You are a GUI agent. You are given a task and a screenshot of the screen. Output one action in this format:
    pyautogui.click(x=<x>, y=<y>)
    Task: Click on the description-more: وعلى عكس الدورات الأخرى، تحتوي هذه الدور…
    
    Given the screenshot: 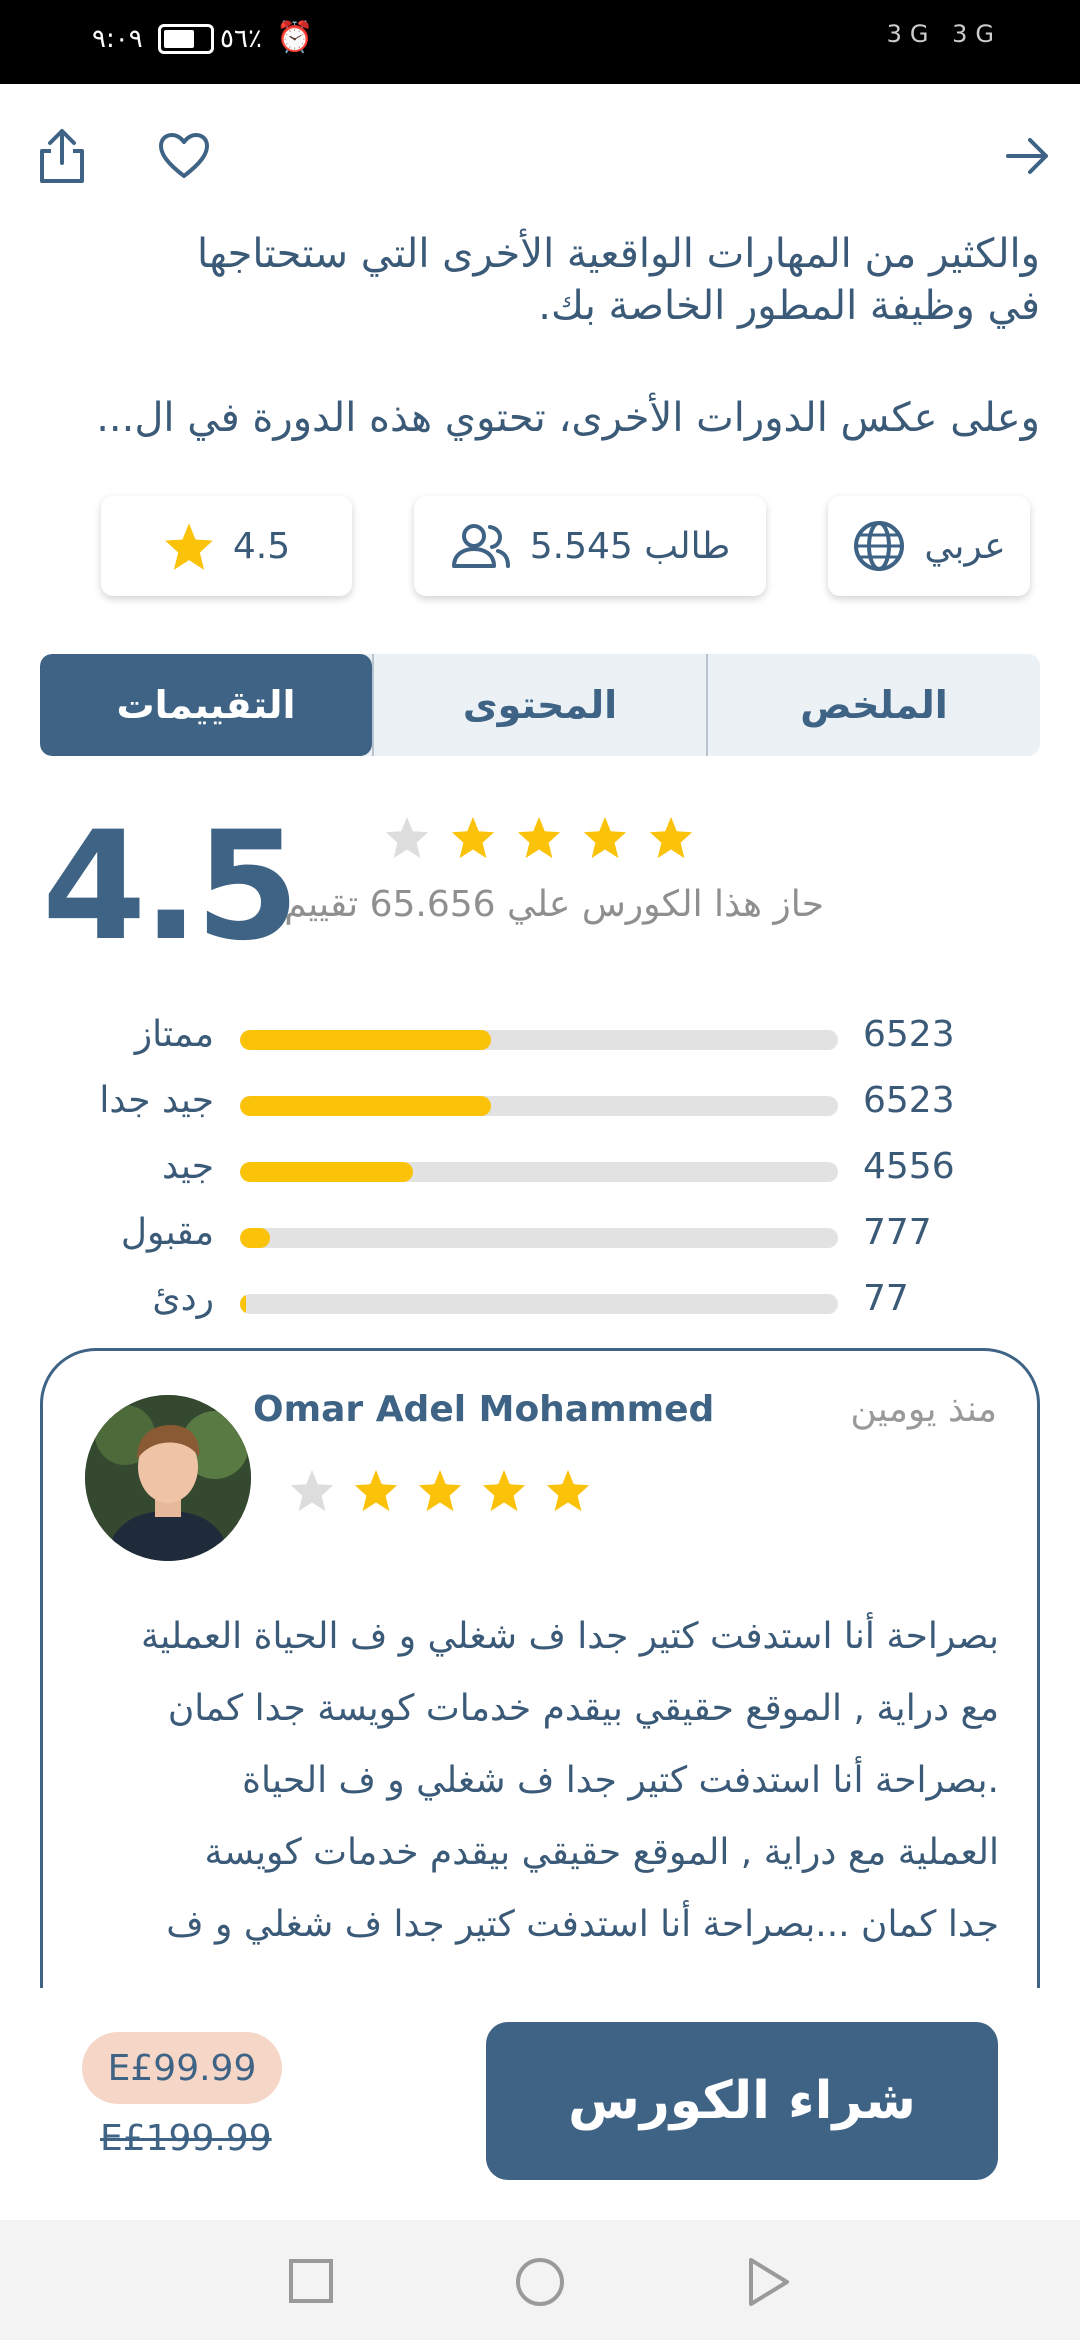 What is the action you would take?
    pyautogui.click(x=540, y=418)
    